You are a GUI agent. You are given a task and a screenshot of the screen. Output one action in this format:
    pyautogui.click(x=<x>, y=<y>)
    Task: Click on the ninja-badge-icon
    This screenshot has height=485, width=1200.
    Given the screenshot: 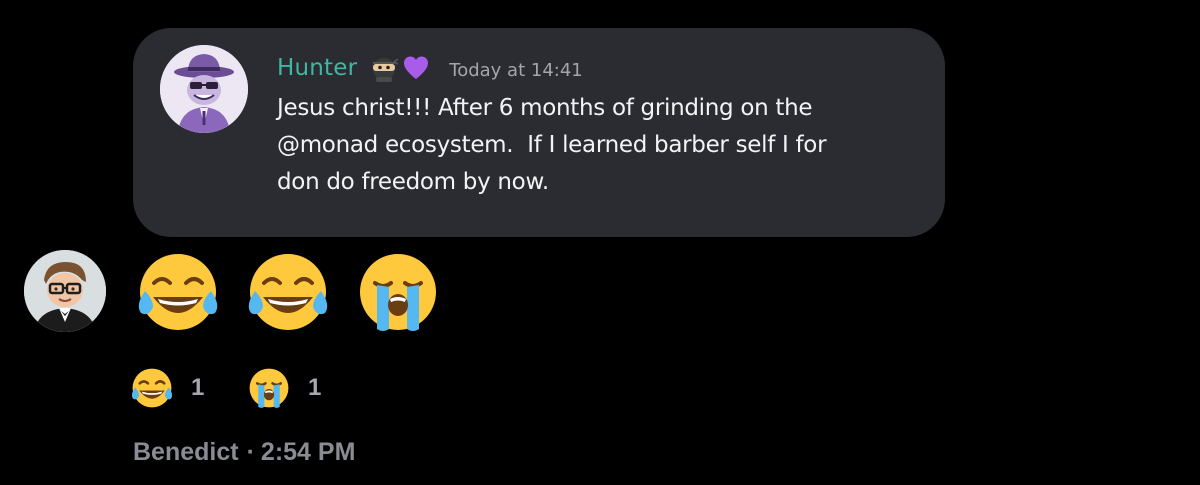 What is the action you would take?
    pyautogui.click(x=386, y=70)
    